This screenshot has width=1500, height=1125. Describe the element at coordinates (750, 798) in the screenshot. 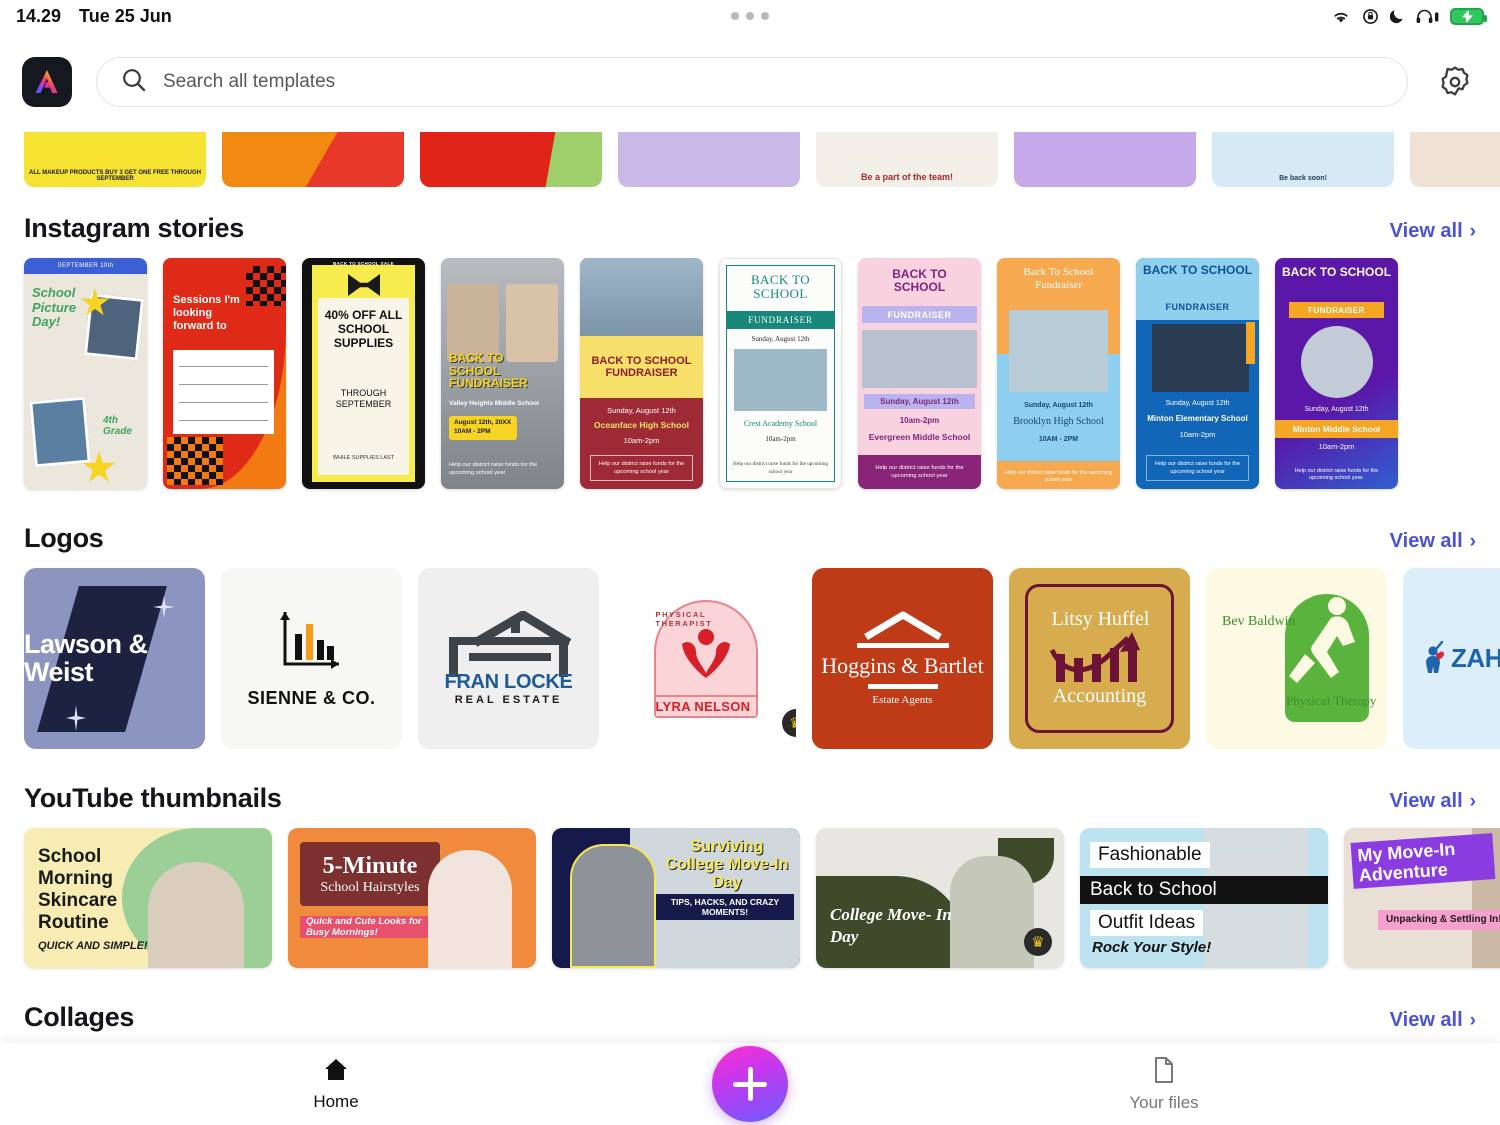

I see `section-header-youtube-thumbnails: YouTube thumbnails View all ›` at that location.